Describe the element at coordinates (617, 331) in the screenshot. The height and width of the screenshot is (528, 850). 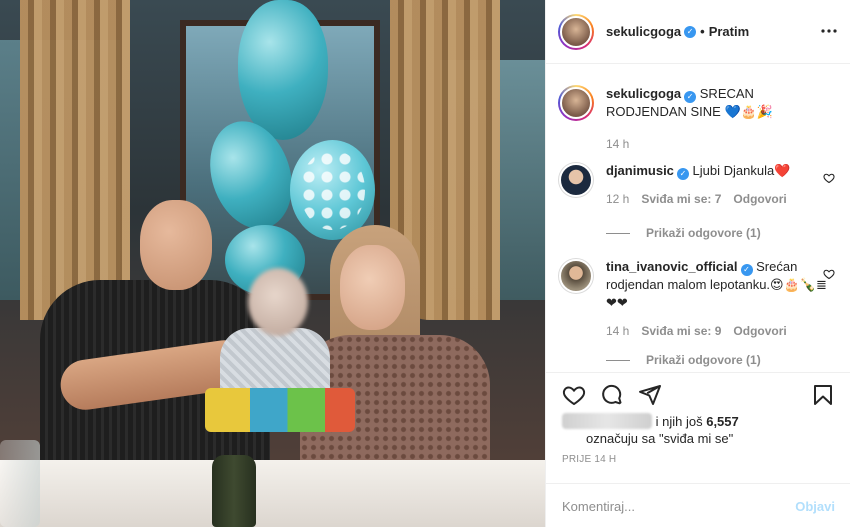
I see `comment-time: 14 h` at that location.